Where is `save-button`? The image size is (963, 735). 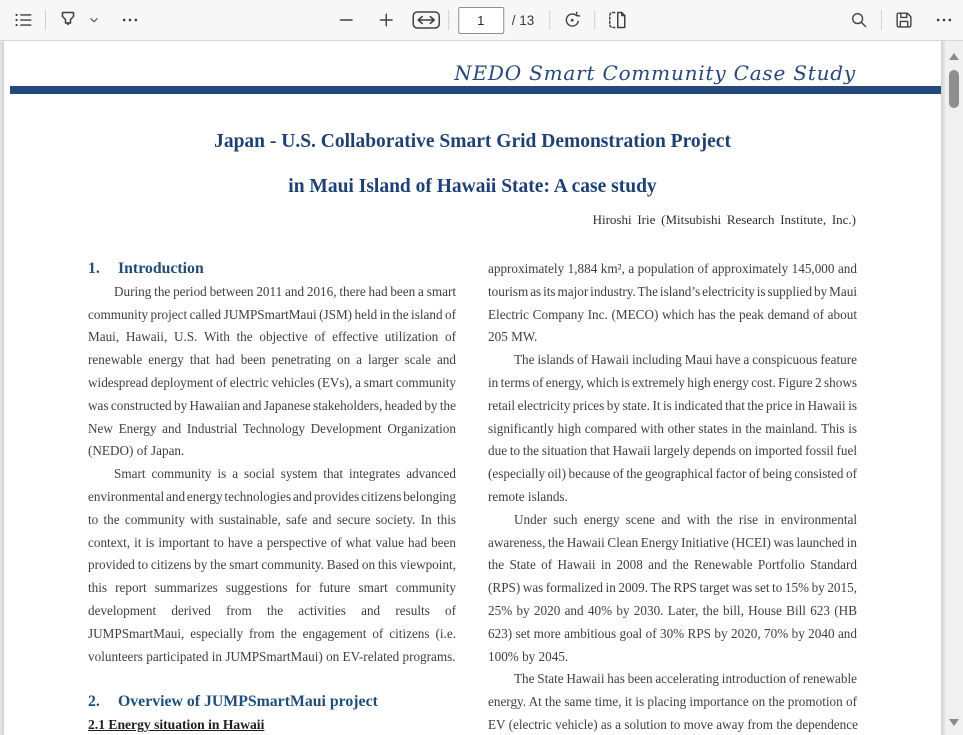 save-button is located at coordinates (904, 20).